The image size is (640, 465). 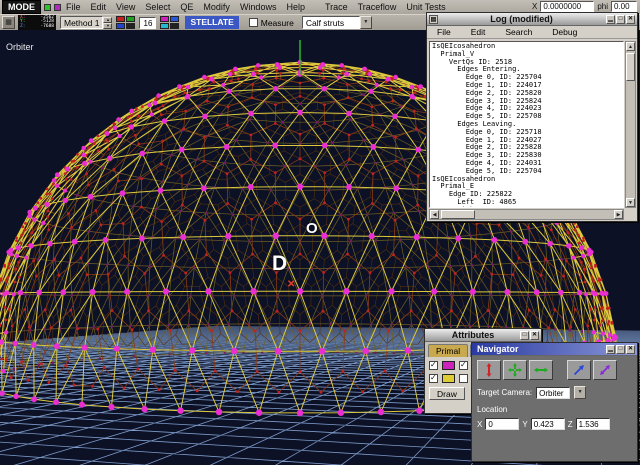 I want to click on green-horizontal-arrow-icon, so click(x=541, y=370).